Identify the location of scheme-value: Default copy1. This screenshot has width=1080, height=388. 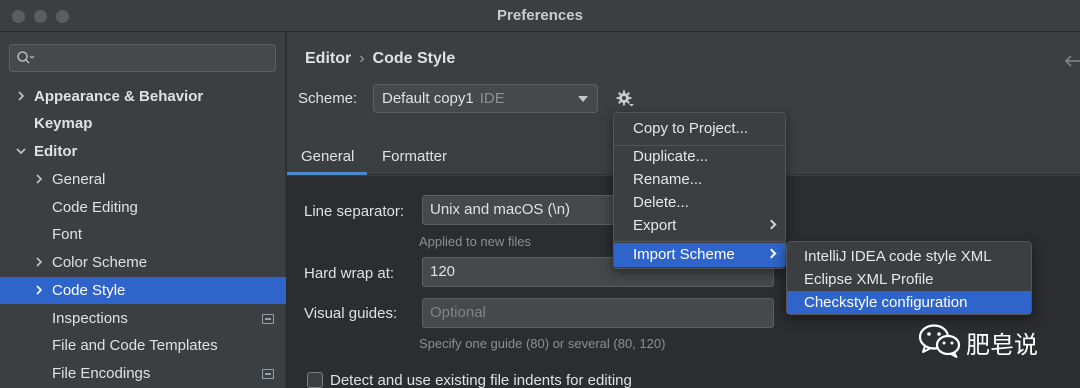
(428, 98).